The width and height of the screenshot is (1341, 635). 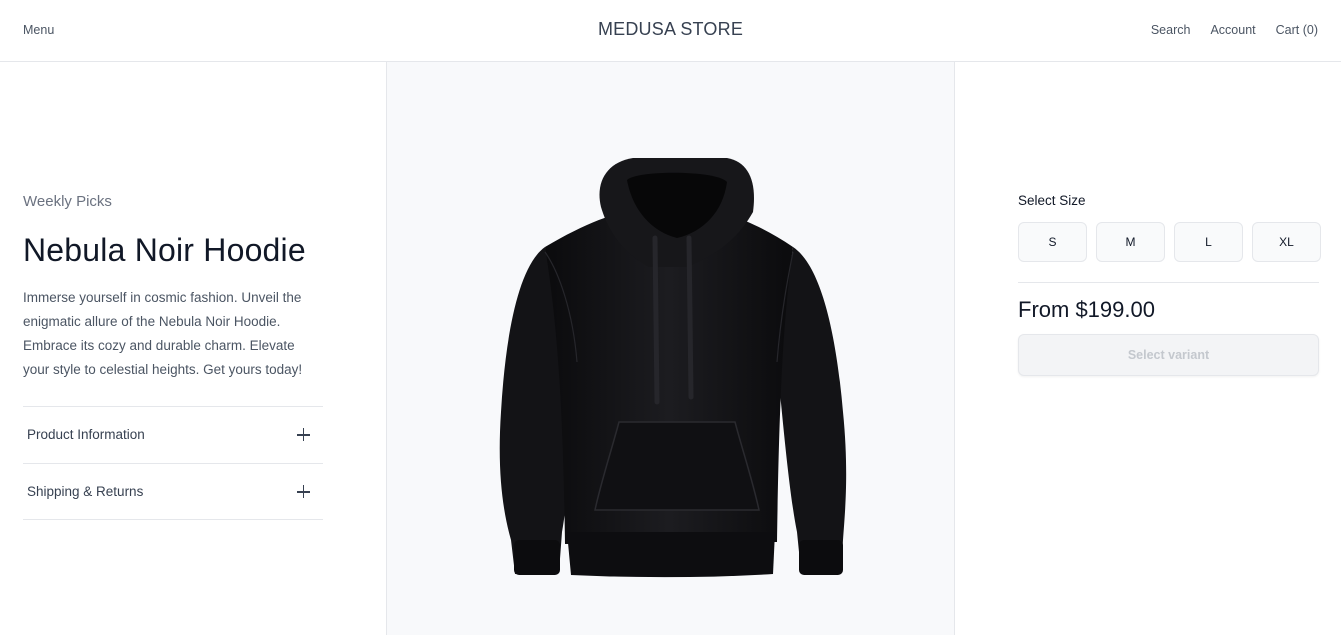 I want to click on product-title: Nebula Noir Hoodie, so click(x=164, y=250).